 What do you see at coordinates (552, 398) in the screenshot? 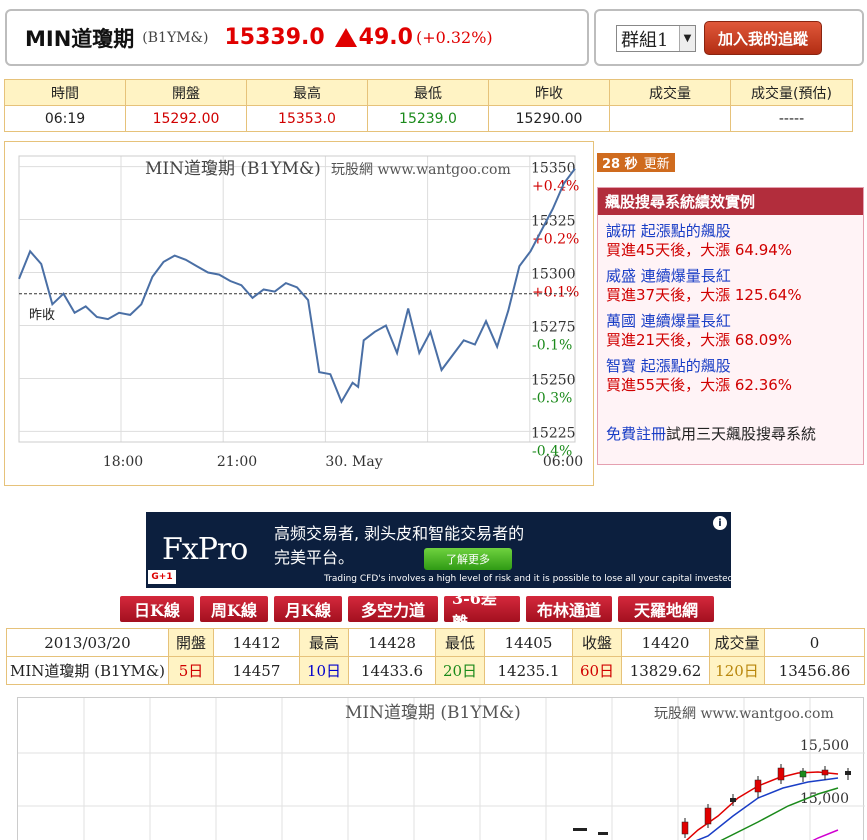
I see `pct-tick-label: -0.3%` at bounding box center [552, 398].